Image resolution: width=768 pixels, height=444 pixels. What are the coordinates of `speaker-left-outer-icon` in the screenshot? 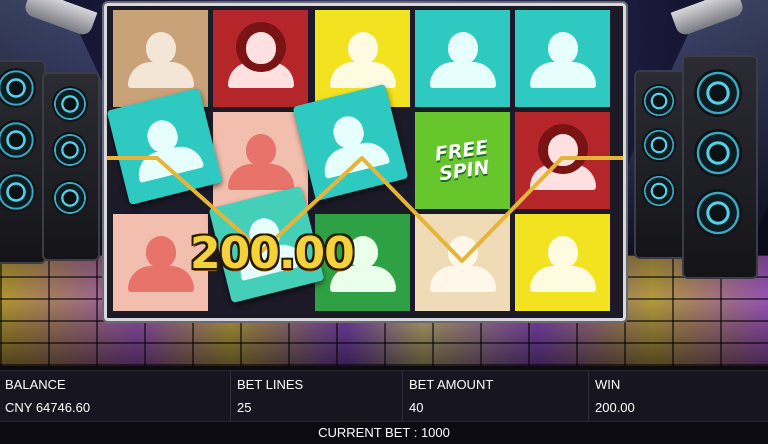 It's located at (23, 162).